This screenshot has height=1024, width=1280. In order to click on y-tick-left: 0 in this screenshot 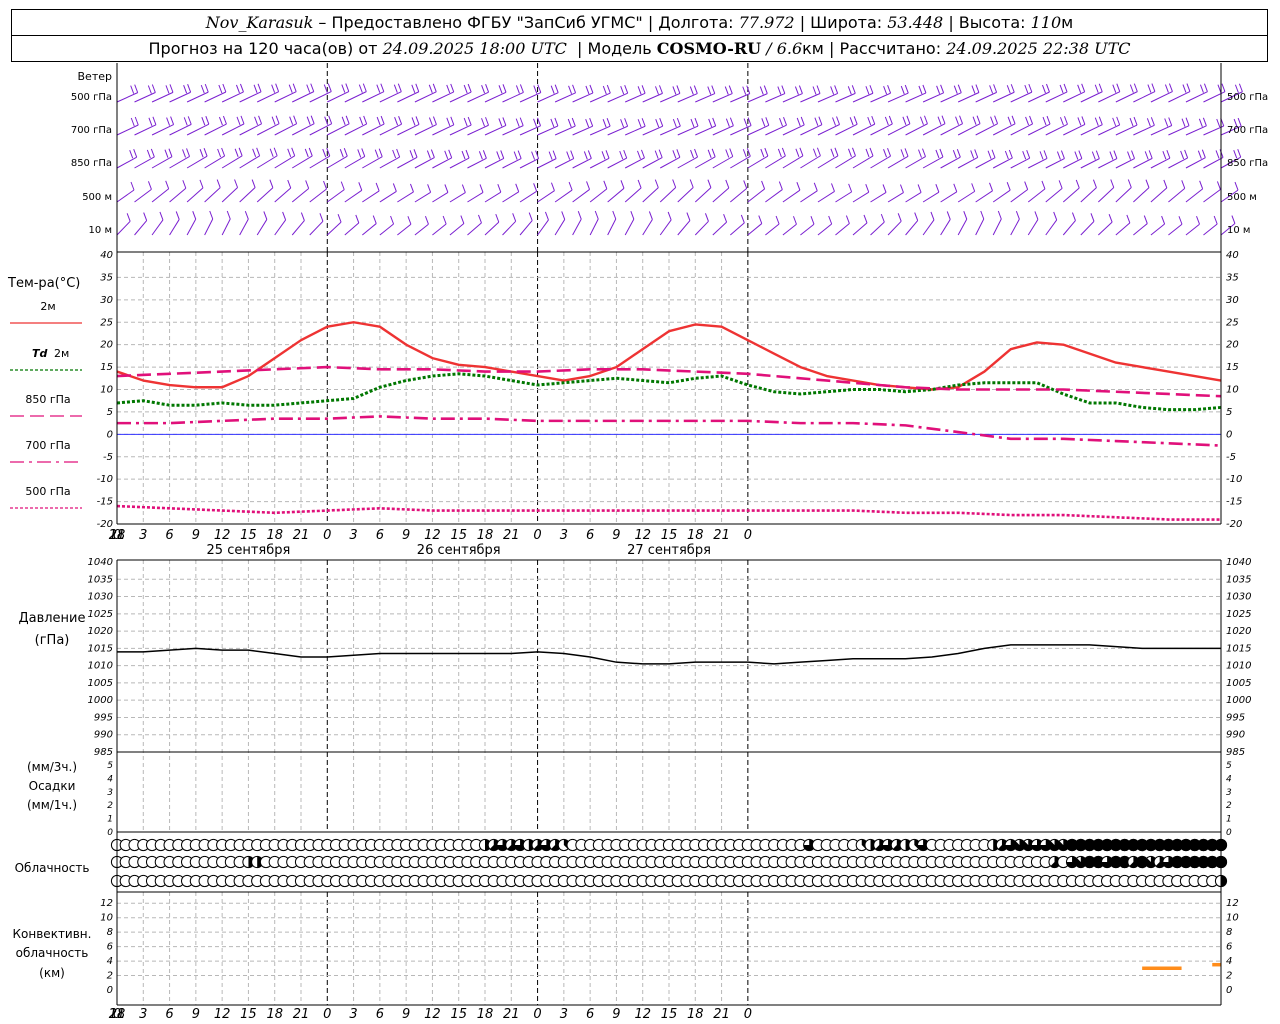, I will do `click(110, 434)`.